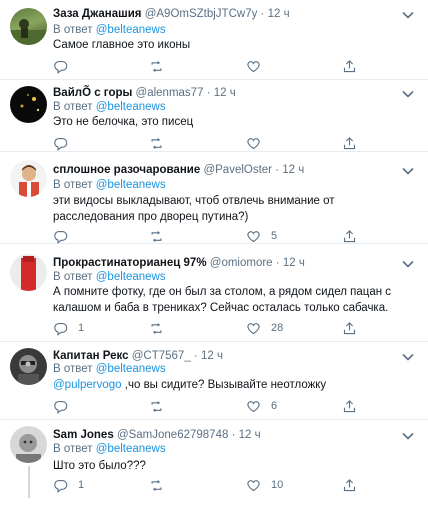 This screenshot has height=505, width=428. Describe the element at coordinates (201, 14) in the screenshot. I see `user-handle: @A9OmSZtbjJTCw7y` at that location.